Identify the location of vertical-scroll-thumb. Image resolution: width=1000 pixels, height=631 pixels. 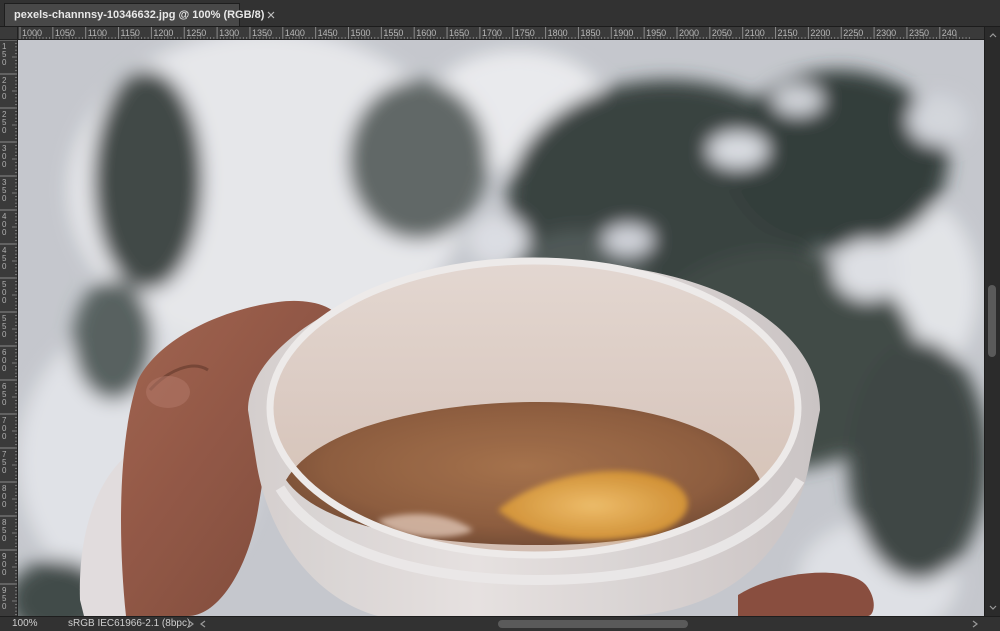
(992, 321).